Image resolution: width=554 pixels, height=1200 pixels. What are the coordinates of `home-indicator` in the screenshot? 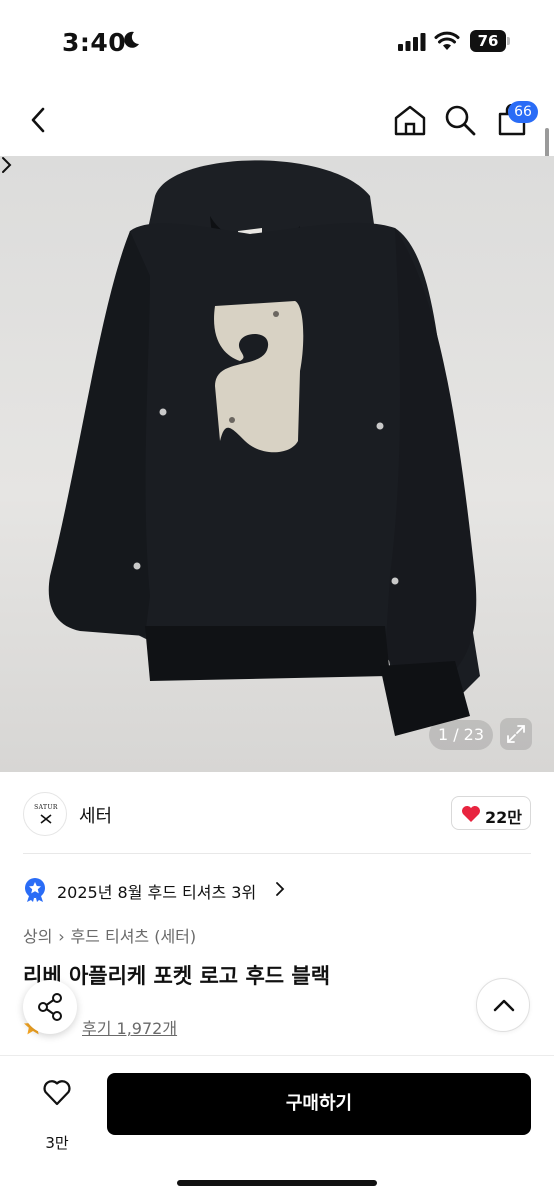 It's located at (277, 1183).